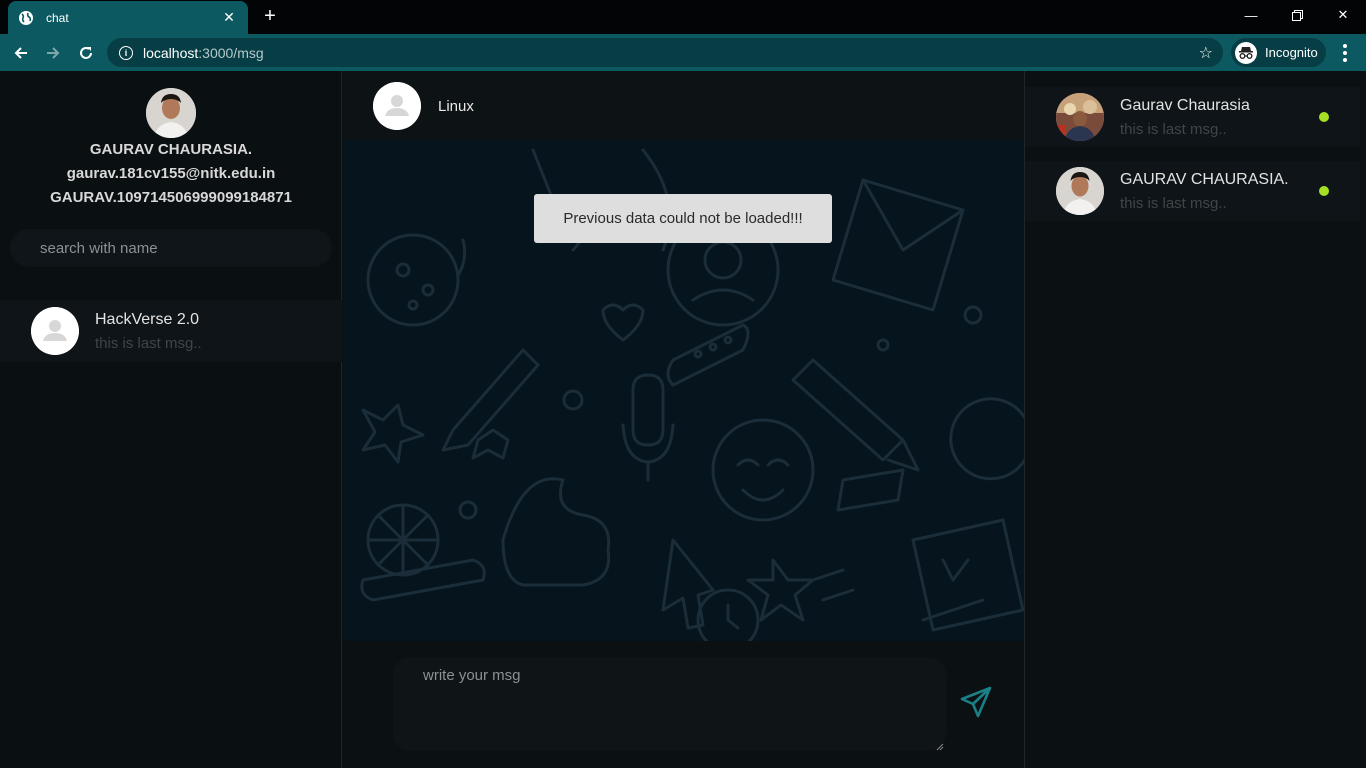 The width and height of the screenshot is (1366, 768). What do you see at coordinates (171, 331) in the screenshot?
I see `group-list-item: HackVerse 2.0 this is last msg..` at bounding box center [171, 331].